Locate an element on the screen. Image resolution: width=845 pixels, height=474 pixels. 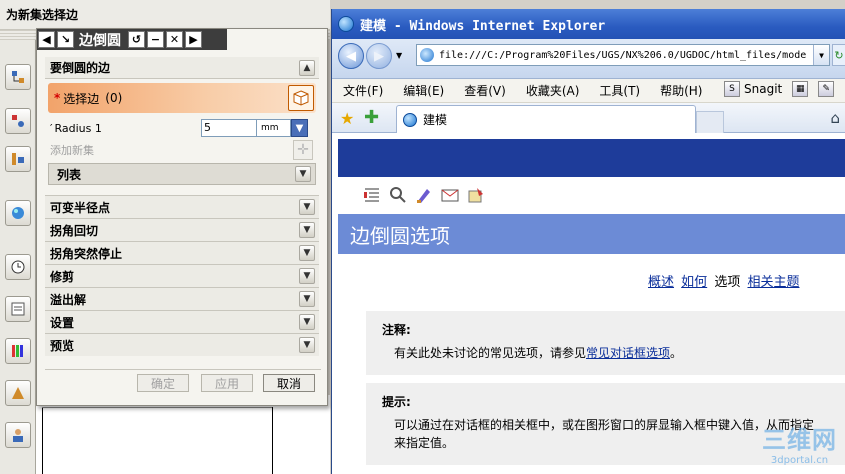
select-edge-label: 选择边 is located at coordinates (81, 98).